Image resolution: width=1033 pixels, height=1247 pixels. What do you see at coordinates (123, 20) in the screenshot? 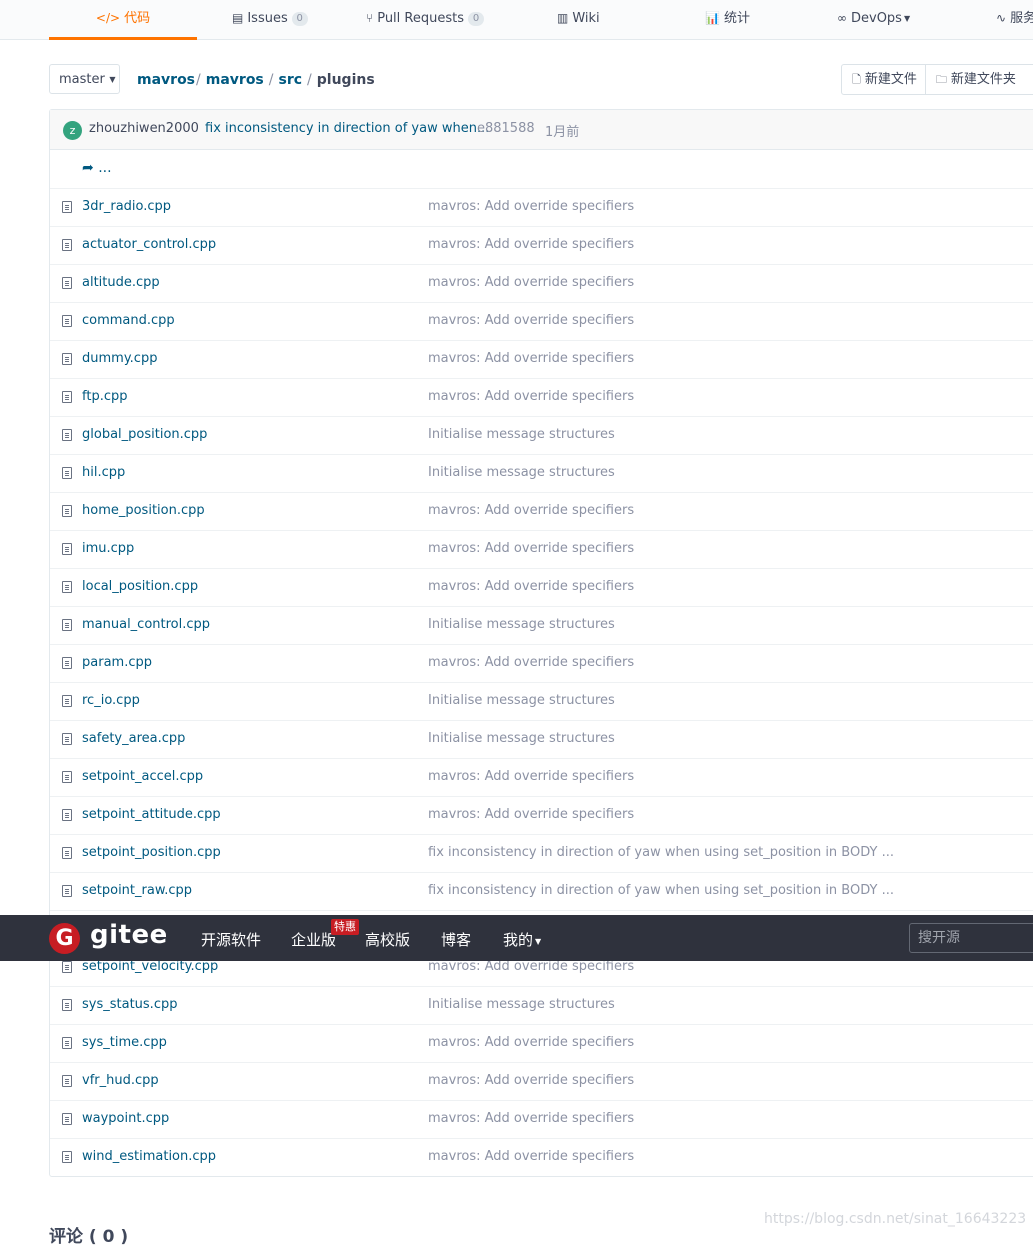
I see `tab-code: </> 代码` at bounding box center [123, 20].